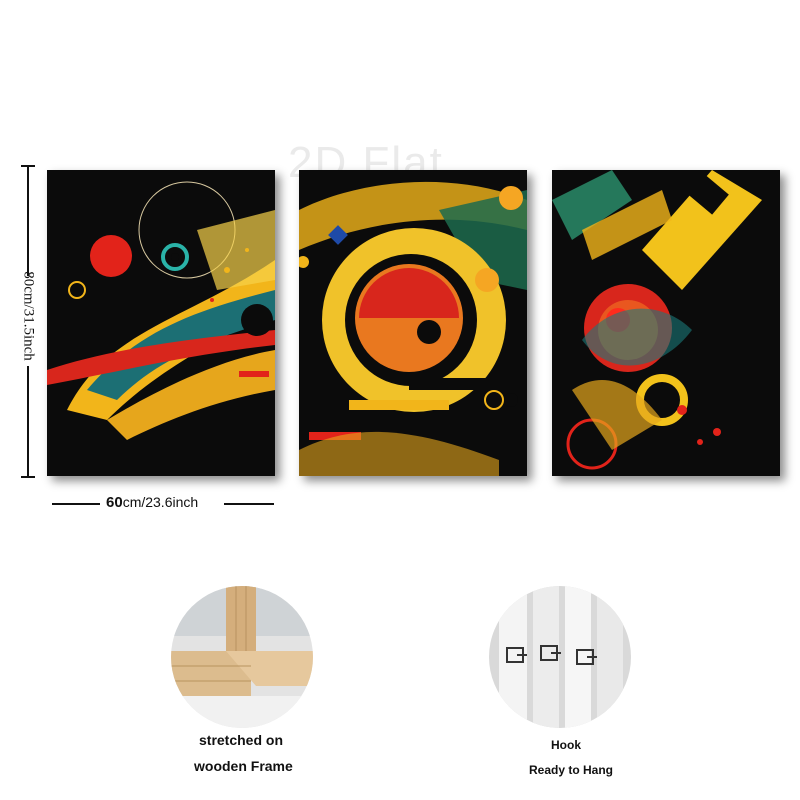 This screenshot has height=800, width=800. I want to click on abstract-art-left, so click(161, 323).